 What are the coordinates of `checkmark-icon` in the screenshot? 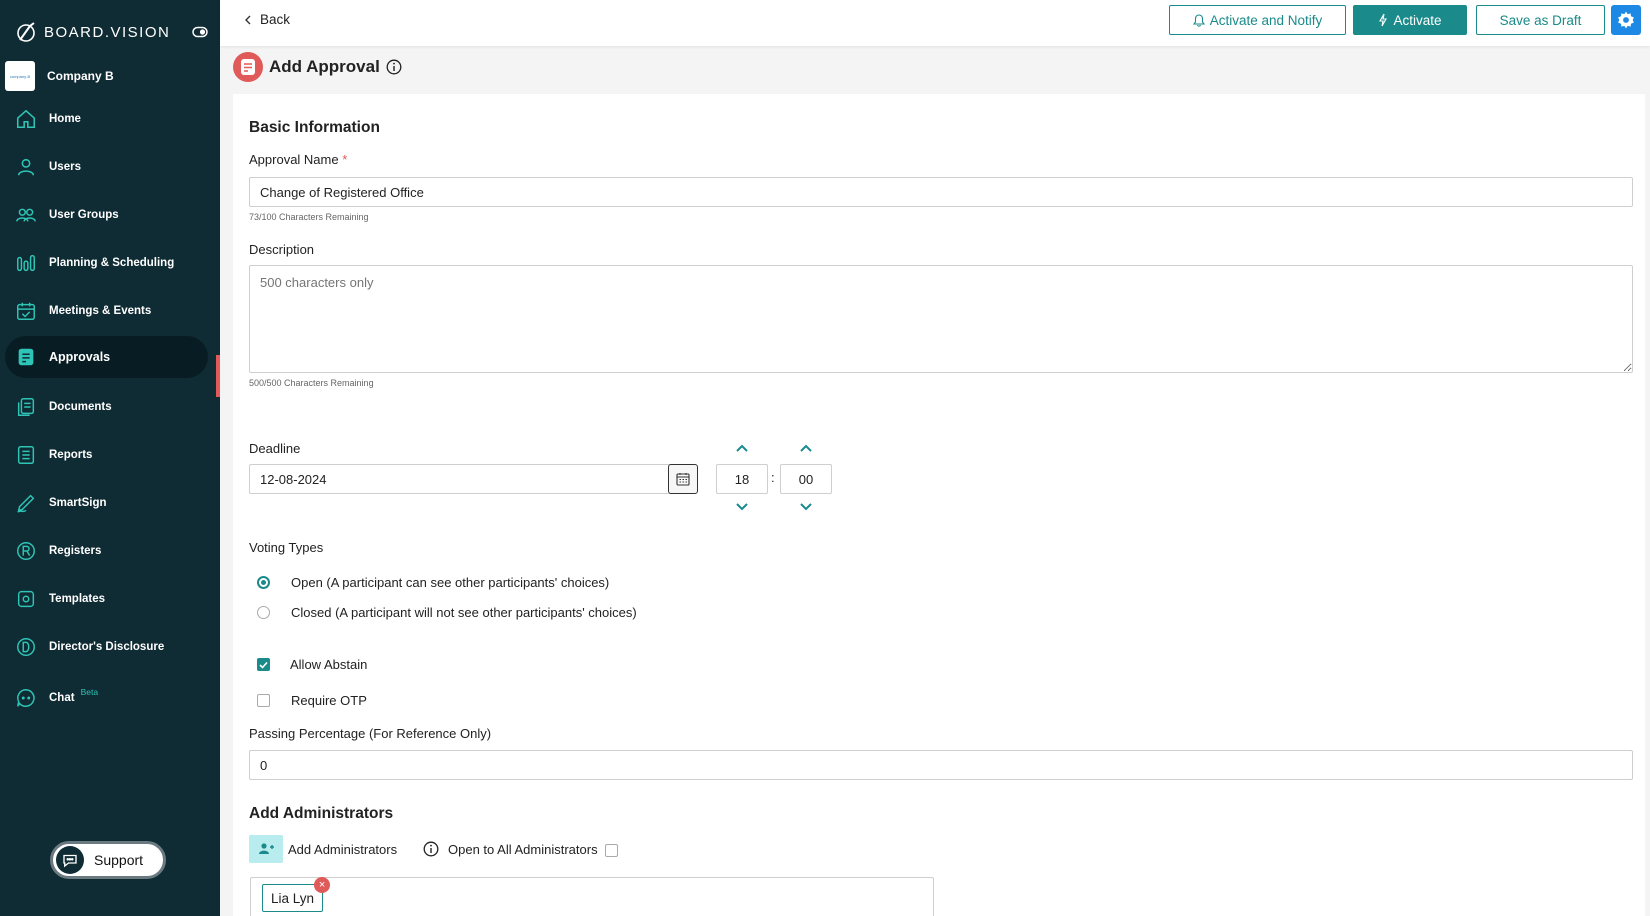 It's located at (263, 665).